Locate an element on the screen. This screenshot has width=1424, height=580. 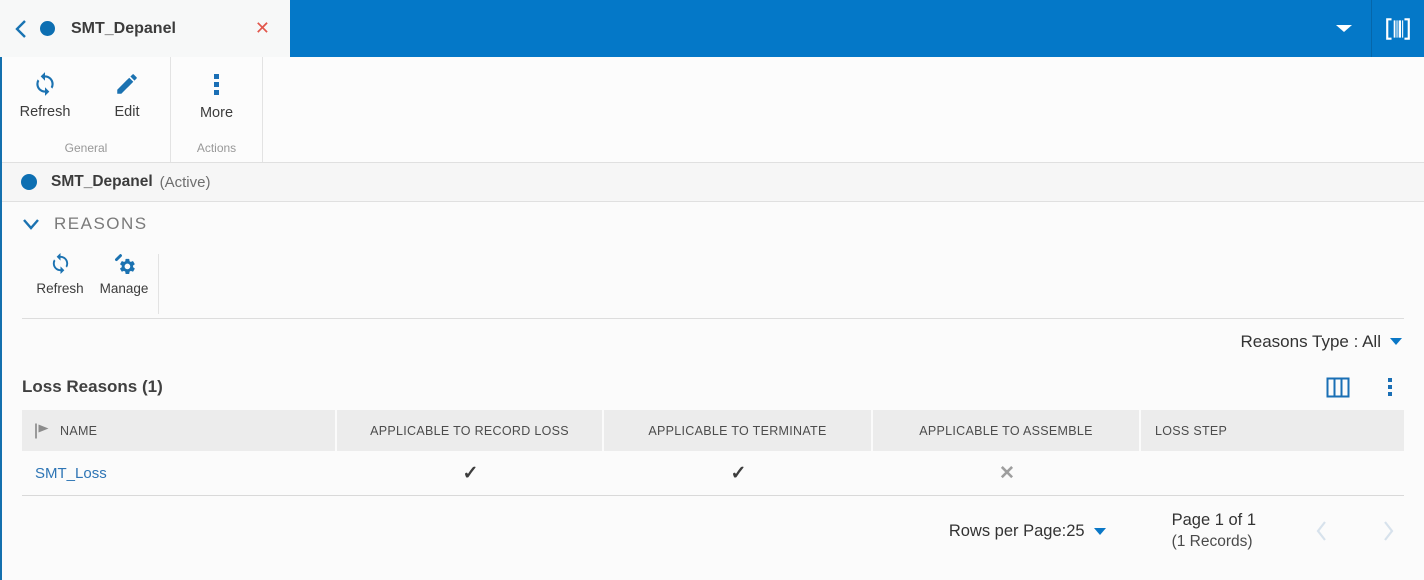
loss-reasons-title: Loss Reasons (1) is located at coordinates (92, 386).